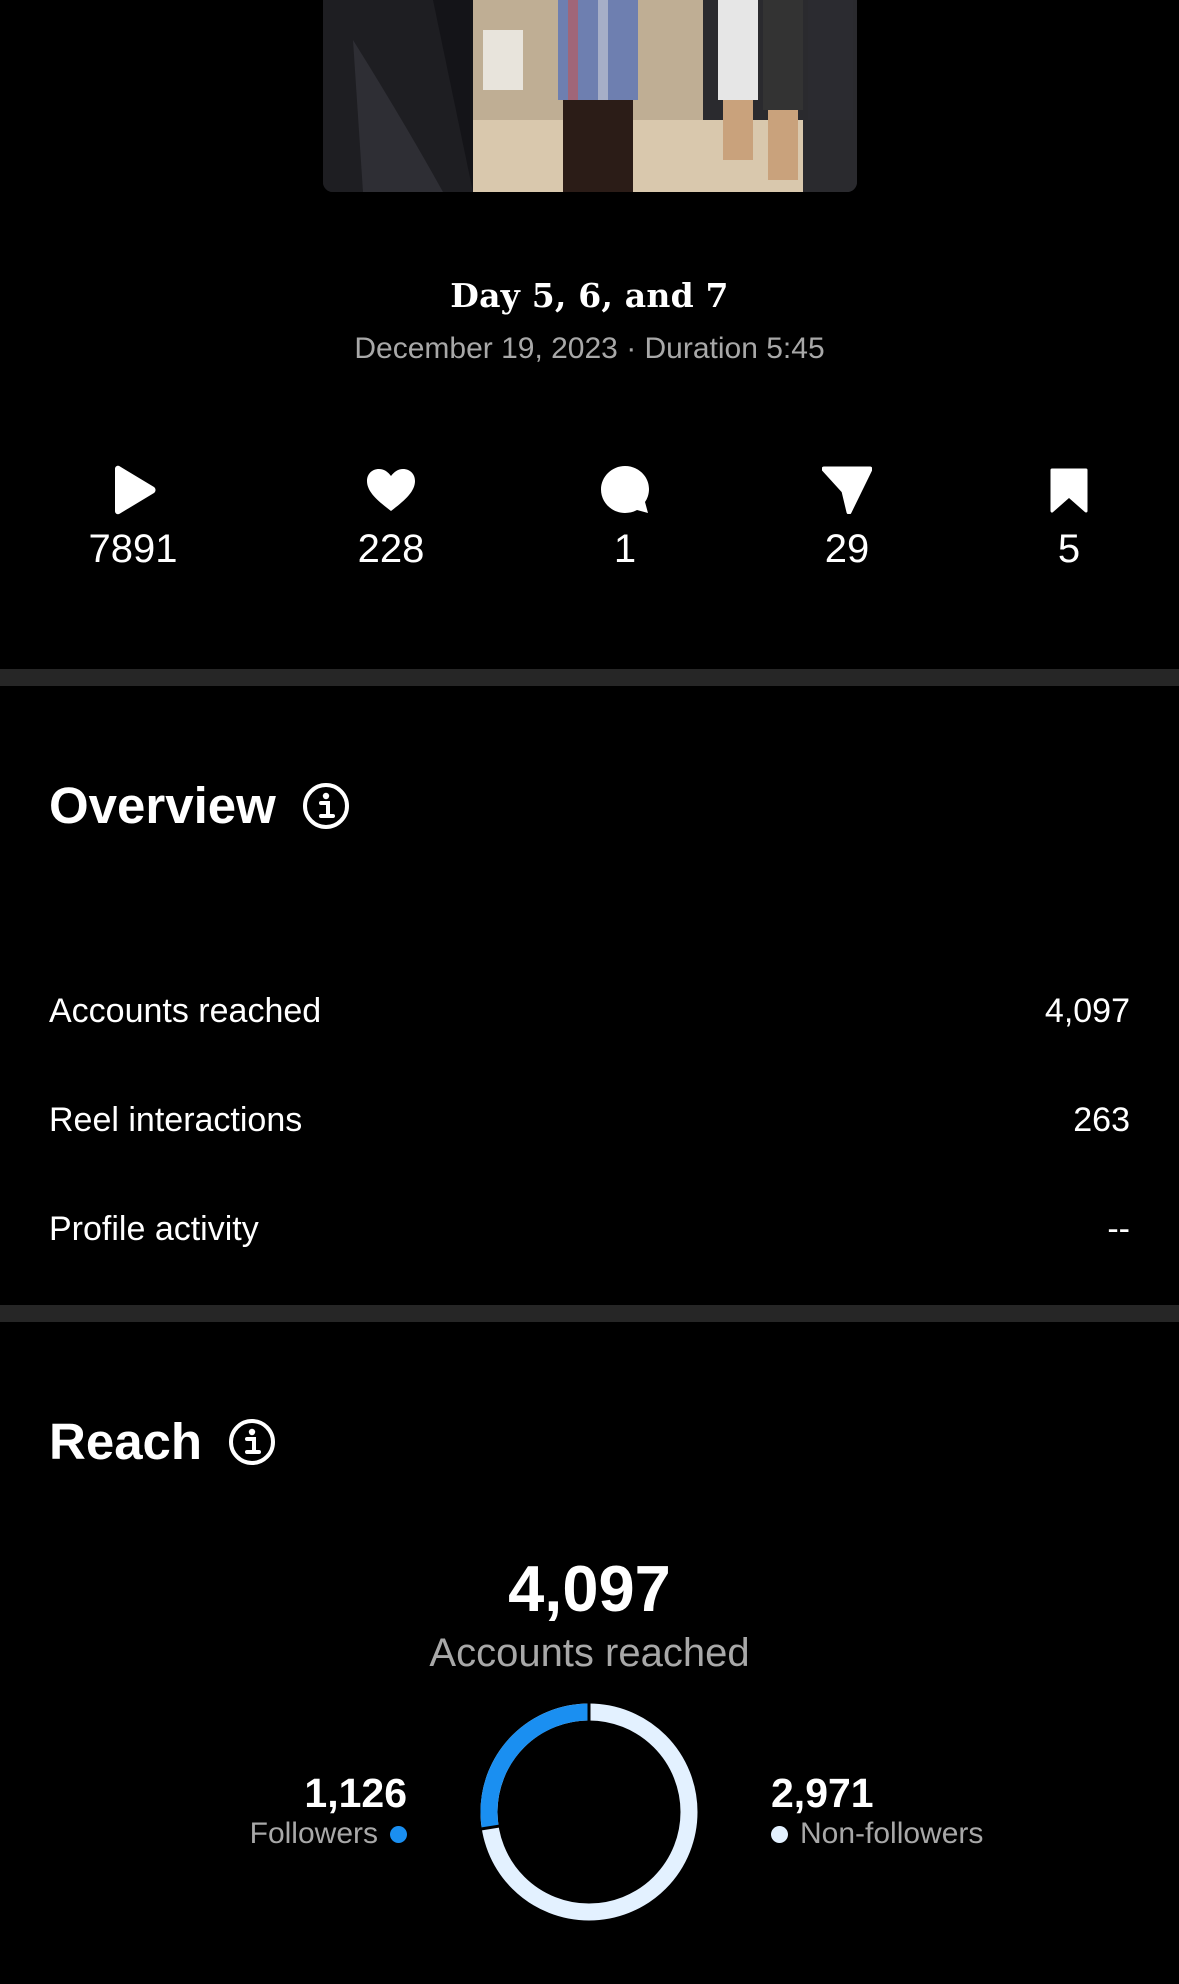 This screenshot has height=1984, width=1179. What do you see at coordinates (1069, 490) in the screenshot?
I see `bookmark-icon` at bounding box center [1069, 490].